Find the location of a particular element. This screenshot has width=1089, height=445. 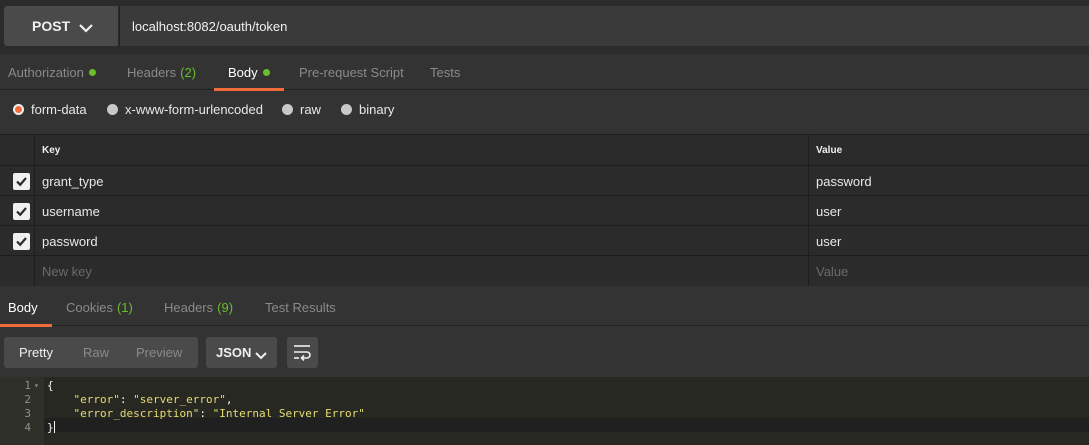

json-value: "server_error" is located at coordinates (179, 399).